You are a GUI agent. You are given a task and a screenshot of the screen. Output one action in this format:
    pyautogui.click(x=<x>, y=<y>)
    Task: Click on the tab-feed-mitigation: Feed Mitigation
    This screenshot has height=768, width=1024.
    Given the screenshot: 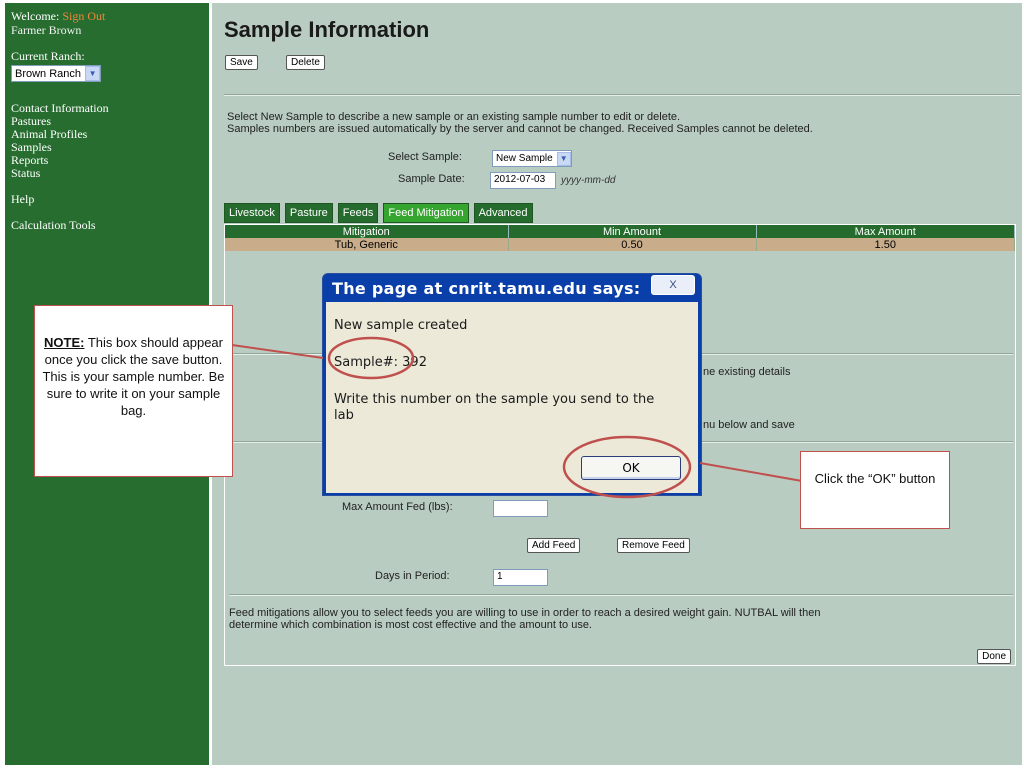 What is the action you would take?
    pyautogui.click(x=426, y=213)
    